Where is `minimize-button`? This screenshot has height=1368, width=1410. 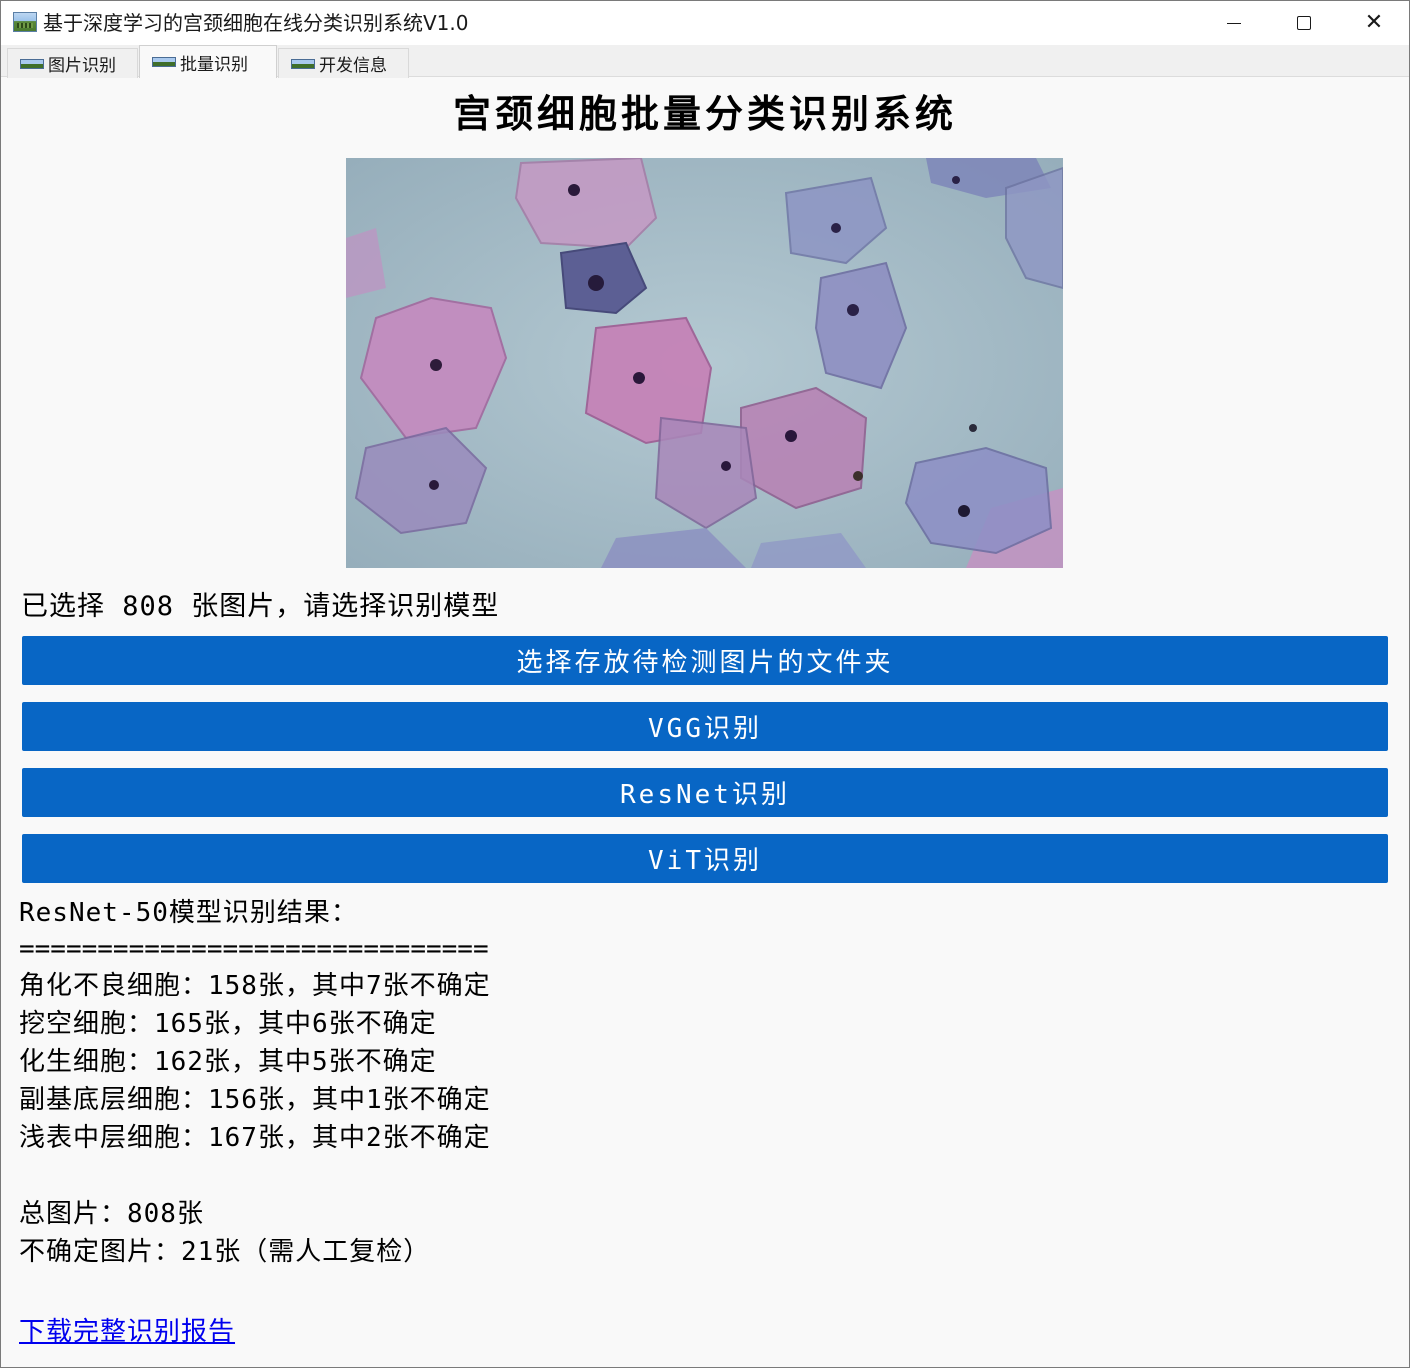
minimize-button is located at coordinates (1234, 23).